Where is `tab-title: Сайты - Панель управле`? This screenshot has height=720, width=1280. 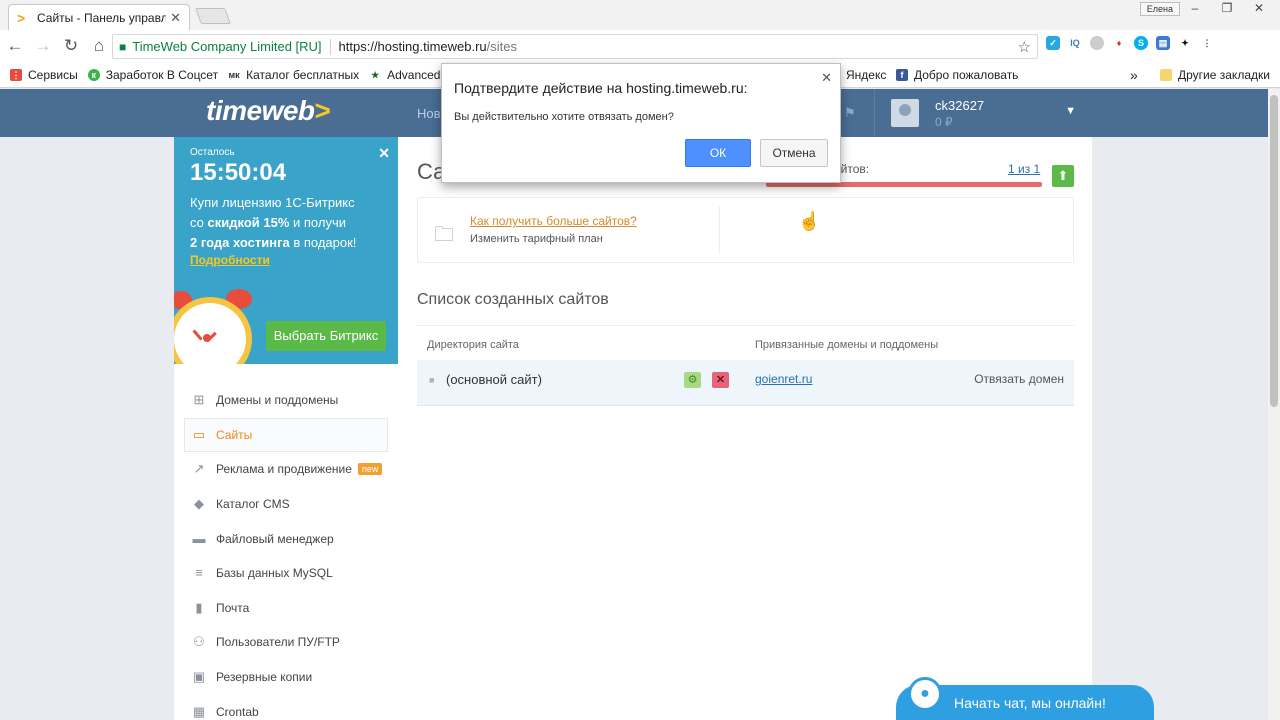 tab-title: Сайты - Панель управле is located at coordinates (102, 17).